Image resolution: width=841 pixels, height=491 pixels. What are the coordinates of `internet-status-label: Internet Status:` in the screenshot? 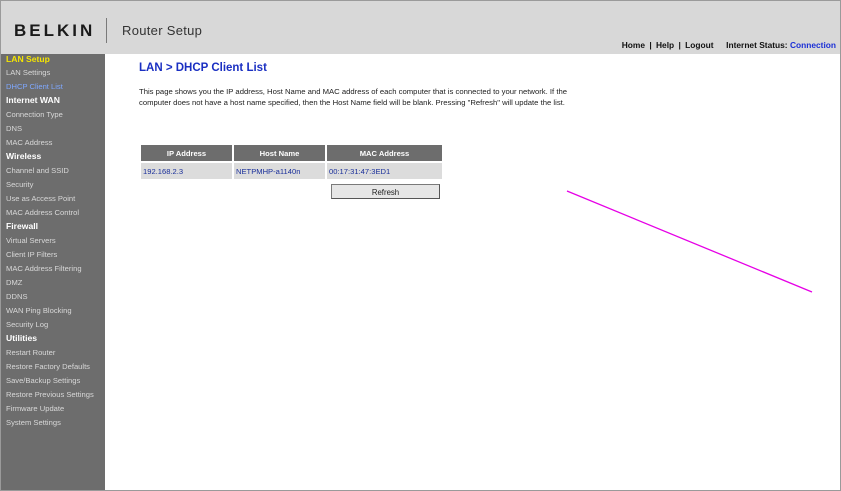 It's located at (757, 45).